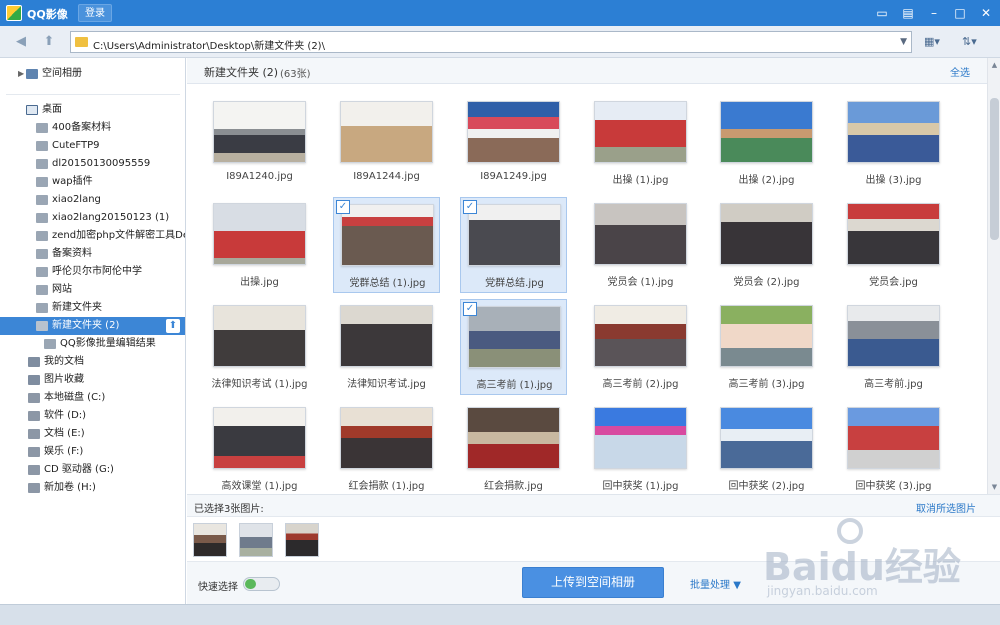 The image size is (1000, 625). I want to click on up-folder-icon: ⬆, so click(49, 42).